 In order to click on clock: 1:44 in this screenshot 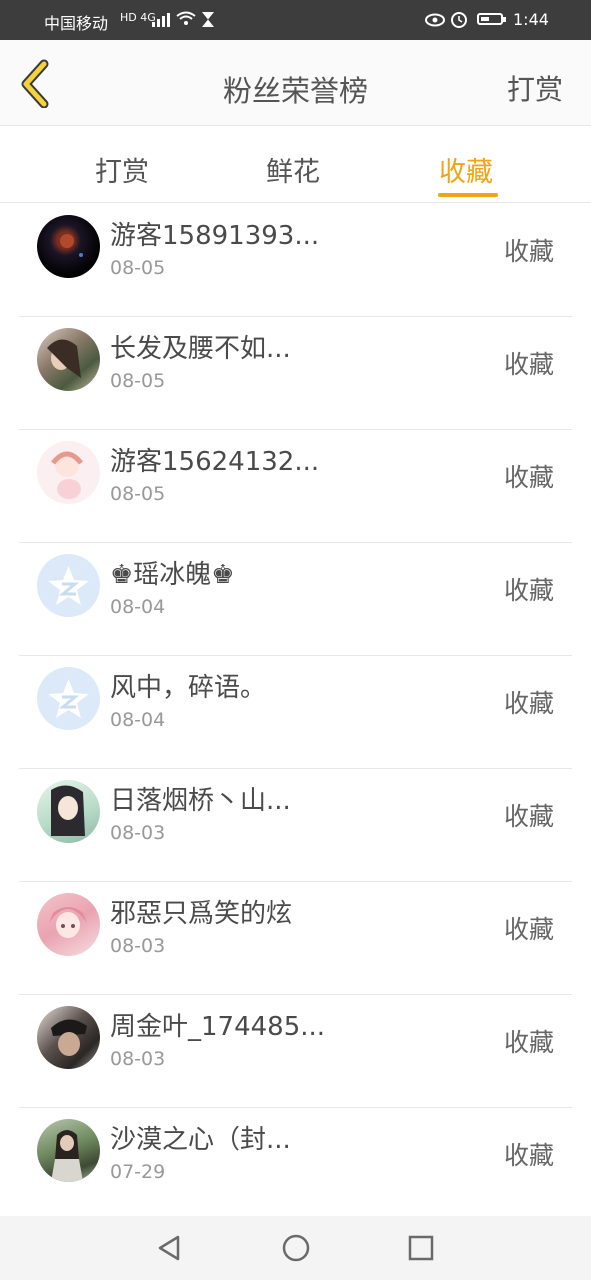, I will do `click(531, 19)`.